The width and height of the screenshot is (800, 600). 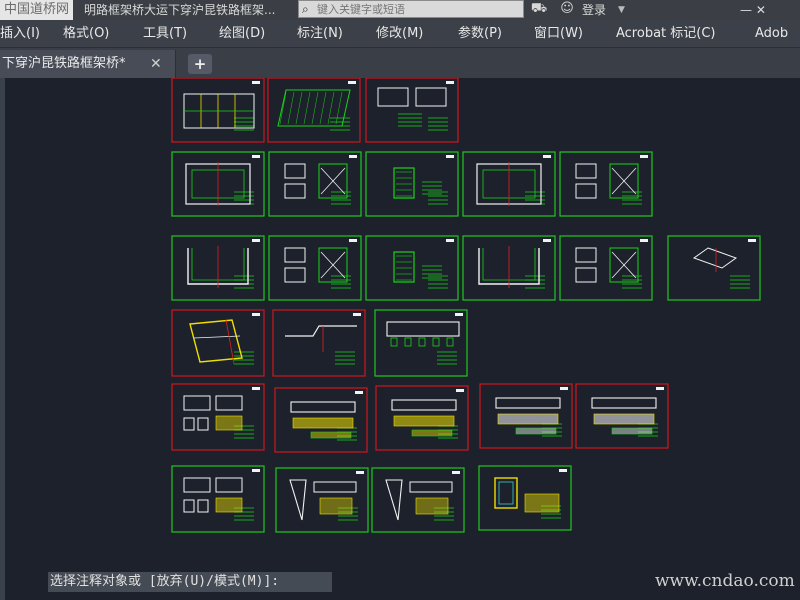 What do you see at coordinates (37, 10) in the screenshot?
I see `site-logo: 中国道桥网` at bounding box center [37, 10].